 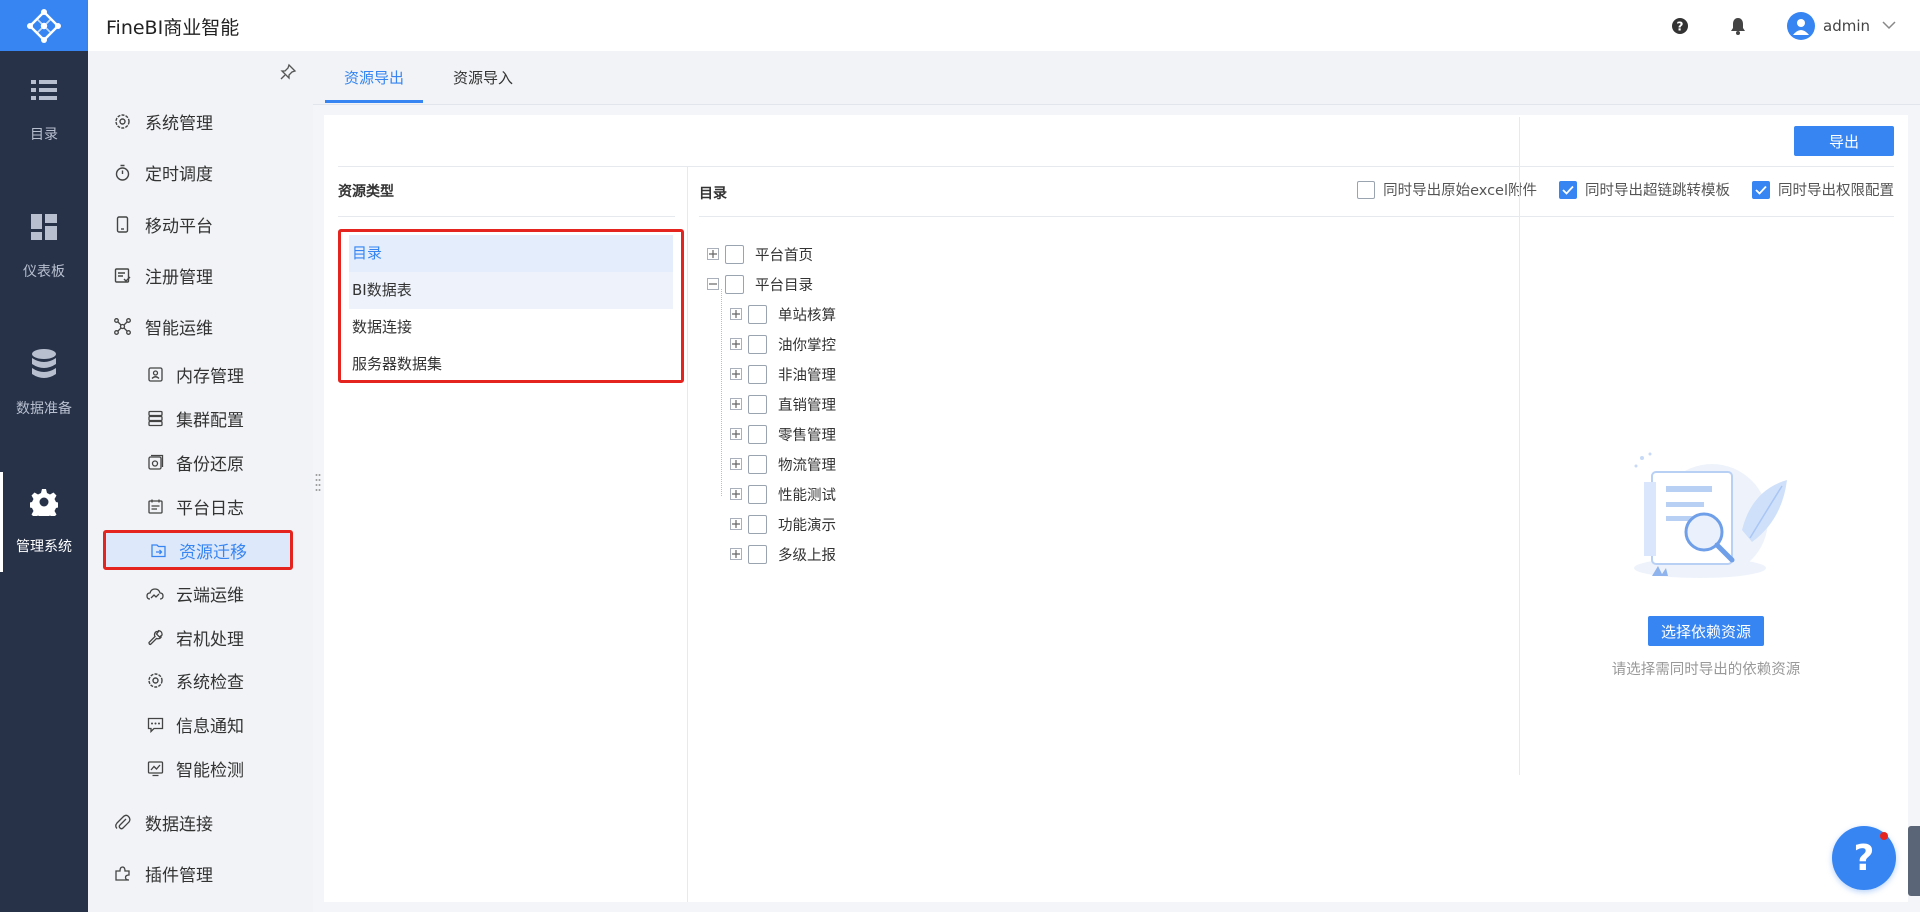 What do you see at coordinates (1706, 631) in the screenshot?
I see `select-dependency-button: 选择依赖资源` at bounding box center [1706, 631].